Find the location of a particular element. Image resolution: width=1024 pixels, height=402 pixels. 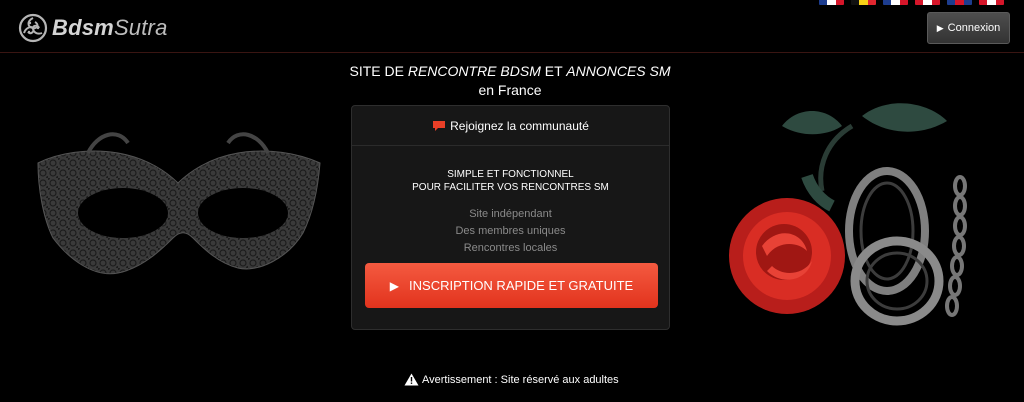

list-item: Des membres uniques is located at coordinates (510, 231).